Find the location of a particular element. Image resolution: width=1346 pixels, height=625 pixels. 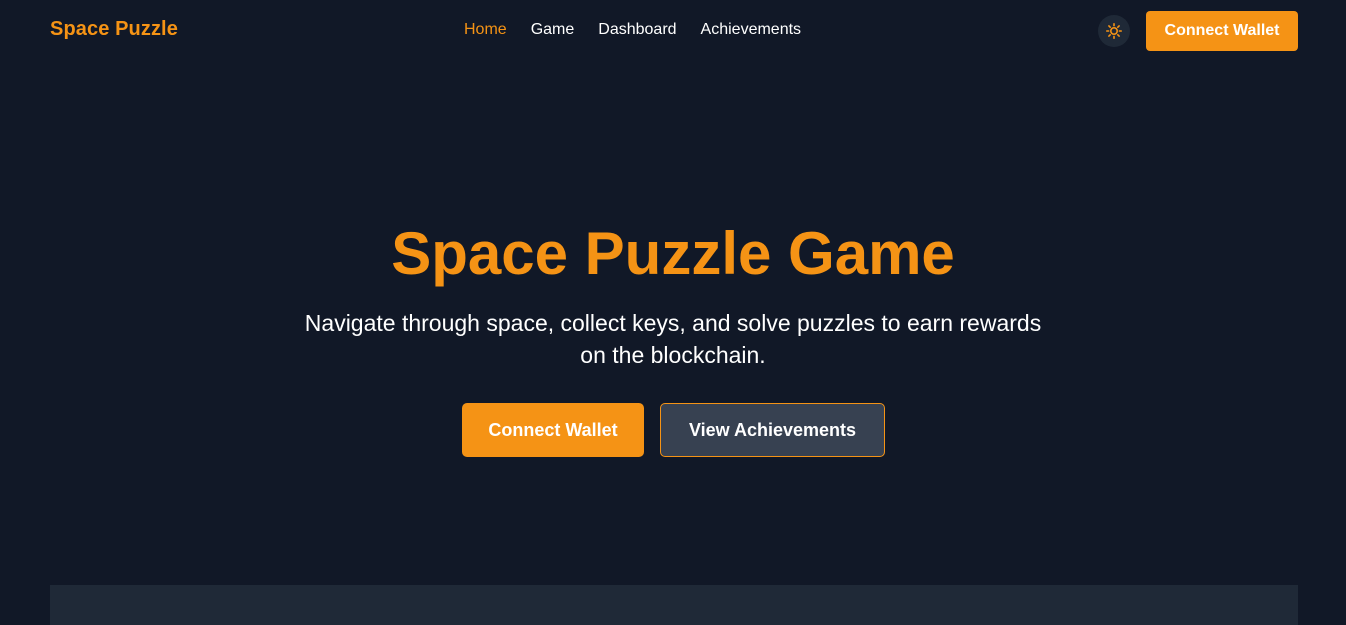

main-nav: Home Game Dashboard Achievements is located at coordinates (632, 30).